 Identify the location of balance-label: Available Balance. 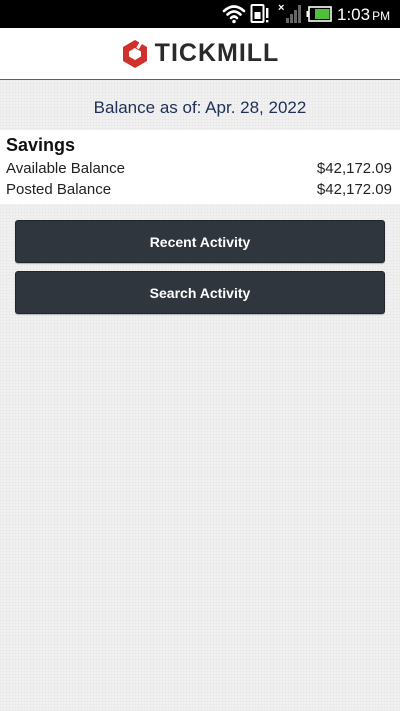
(65, 168).